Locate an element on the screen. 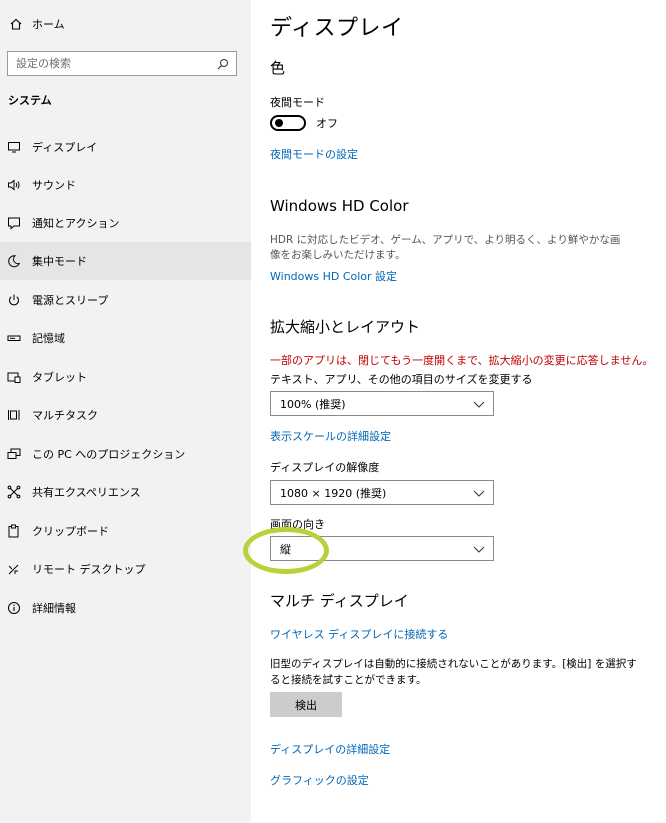 The width and height of the screenshot is (666, 823). sidebar-item-clipboard: クリップボード is located at coordinates (125, 531).